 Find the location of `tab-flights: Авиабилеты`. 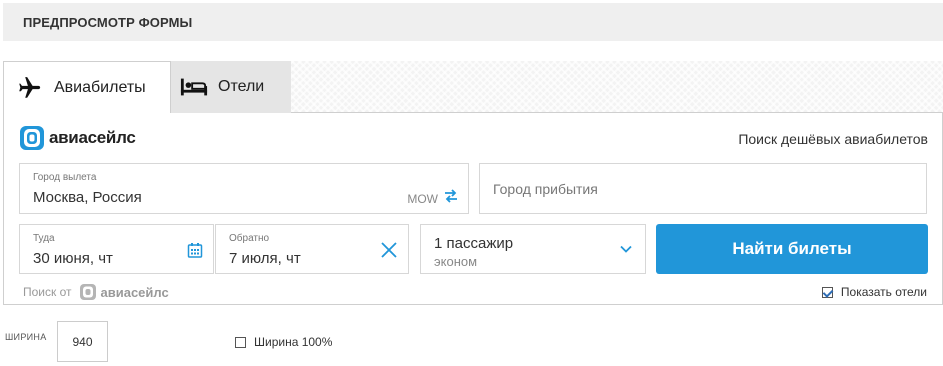

tab-flights: Авиабилеты is located at coordinates (87, 87).